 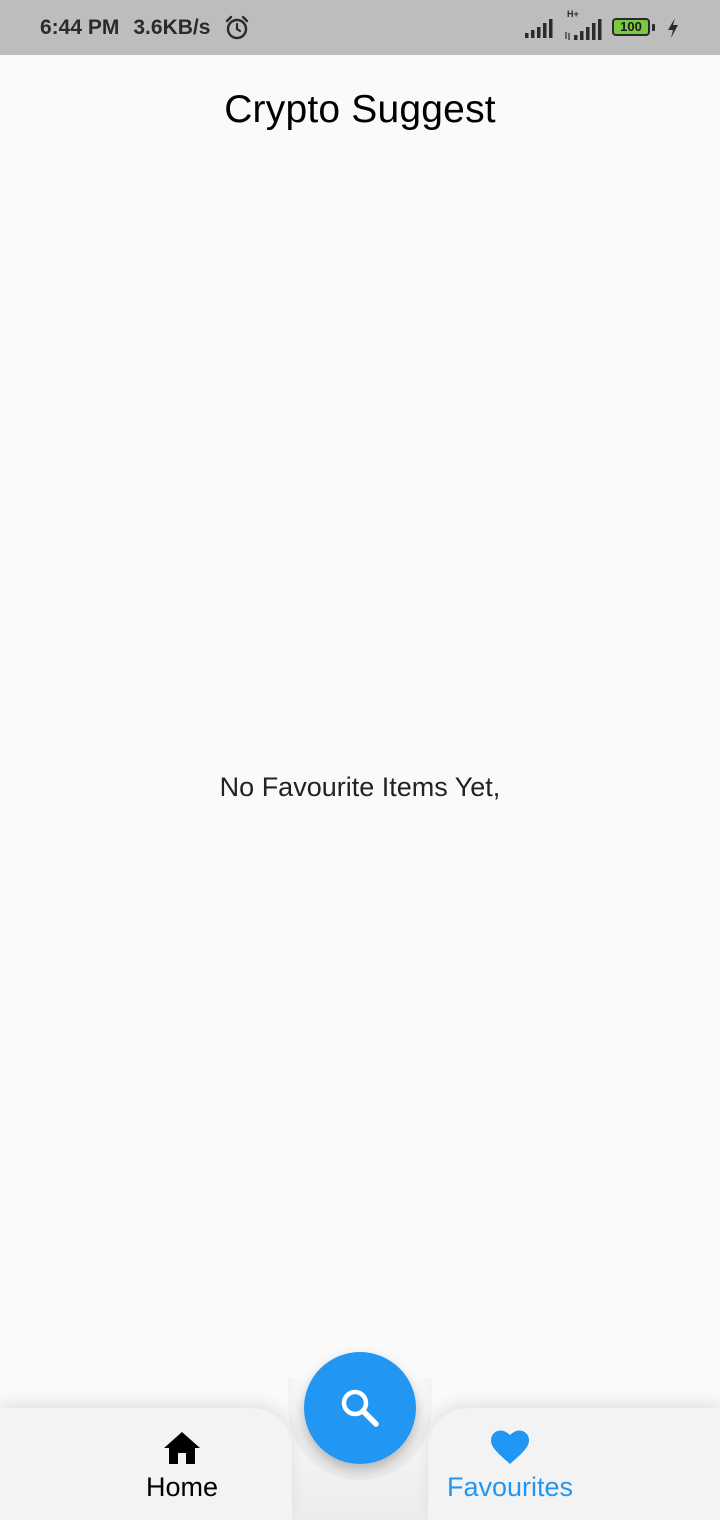 What do you see at coordinates (673, 28) in the screenshot?
I see `bolt-icon` at bounding box center [673, 28].